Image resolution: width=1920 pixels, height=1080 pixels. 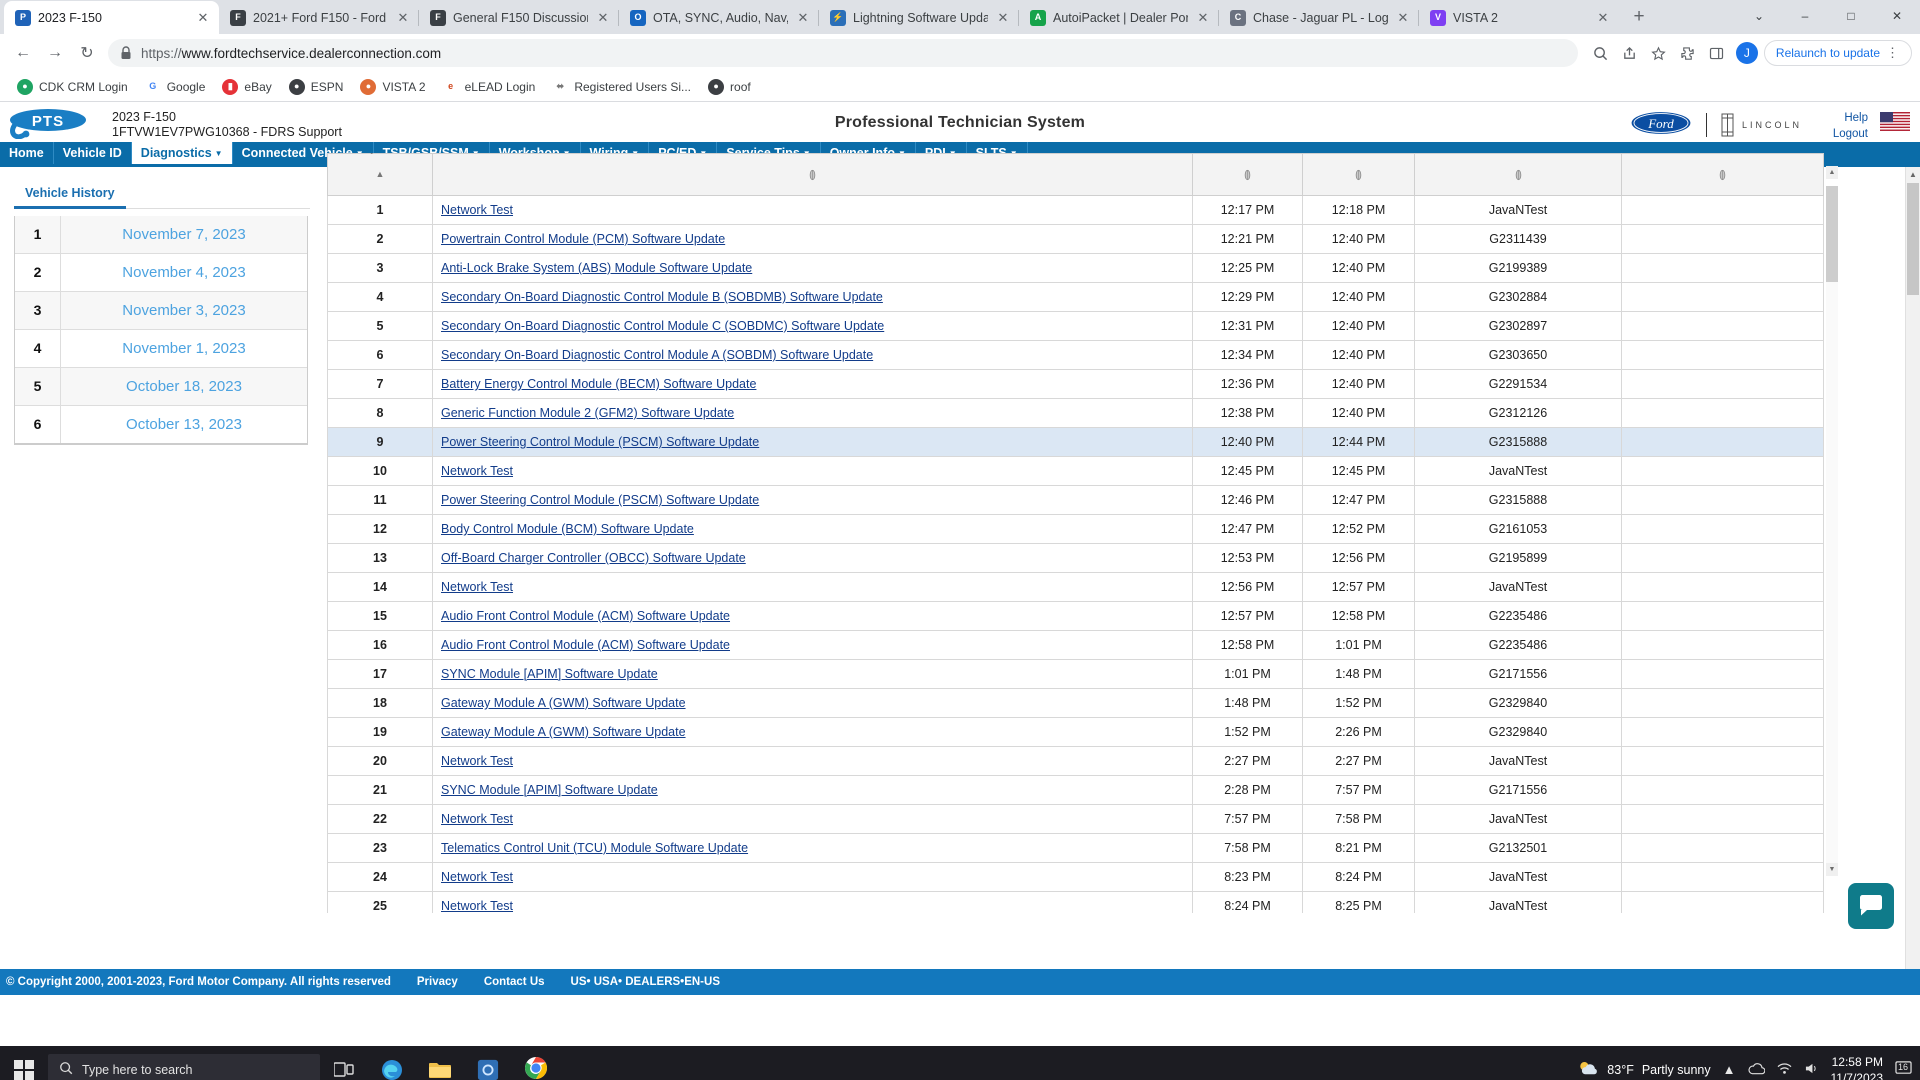 What do you see at coordinates (1687, 53) in the screenshot?
I see `extensions-puzzle-icon` at bounding box center [1687, 53].